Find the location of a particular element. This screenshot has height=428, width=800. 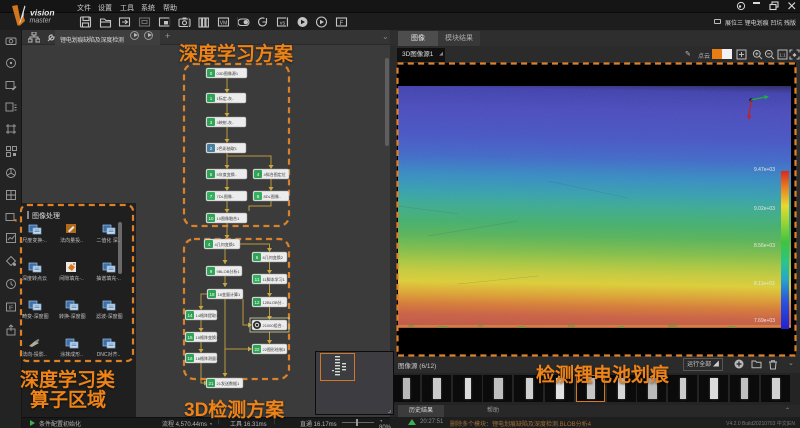

svg-text: F is located at coordinates (342, 24).